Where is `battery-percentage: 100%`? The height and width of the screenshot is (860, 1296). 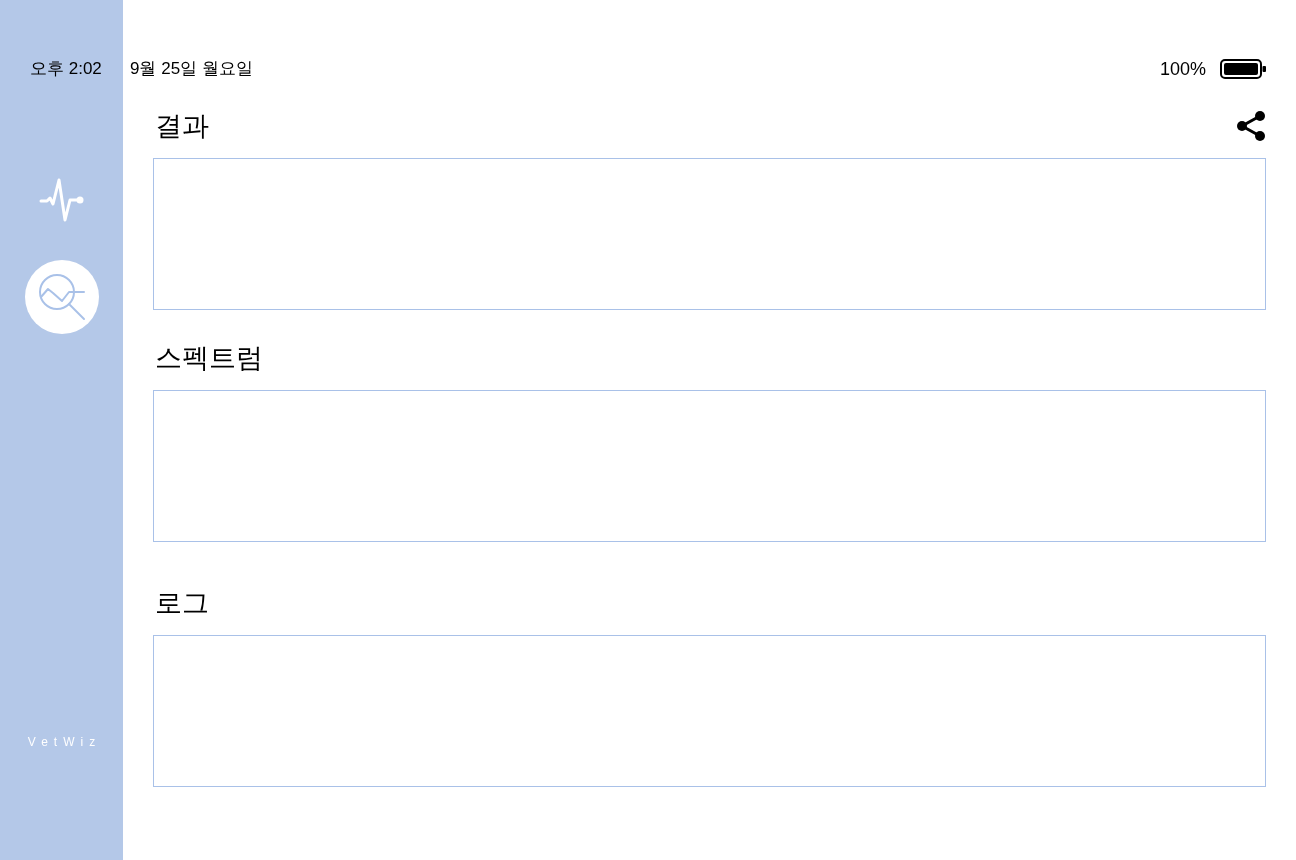 battery-percentage: 100% is located at coordinates (1182, 69).